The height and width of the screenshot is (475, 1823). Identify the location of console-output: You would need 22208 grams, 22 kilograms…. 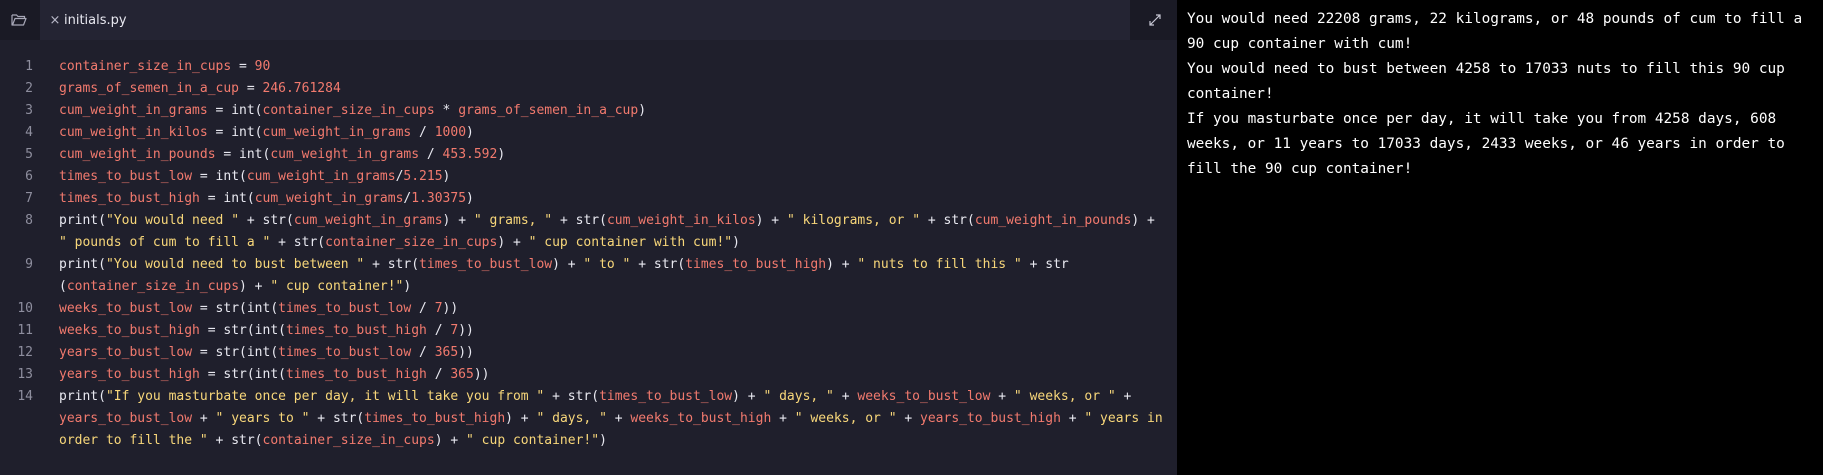
(1501, 94).